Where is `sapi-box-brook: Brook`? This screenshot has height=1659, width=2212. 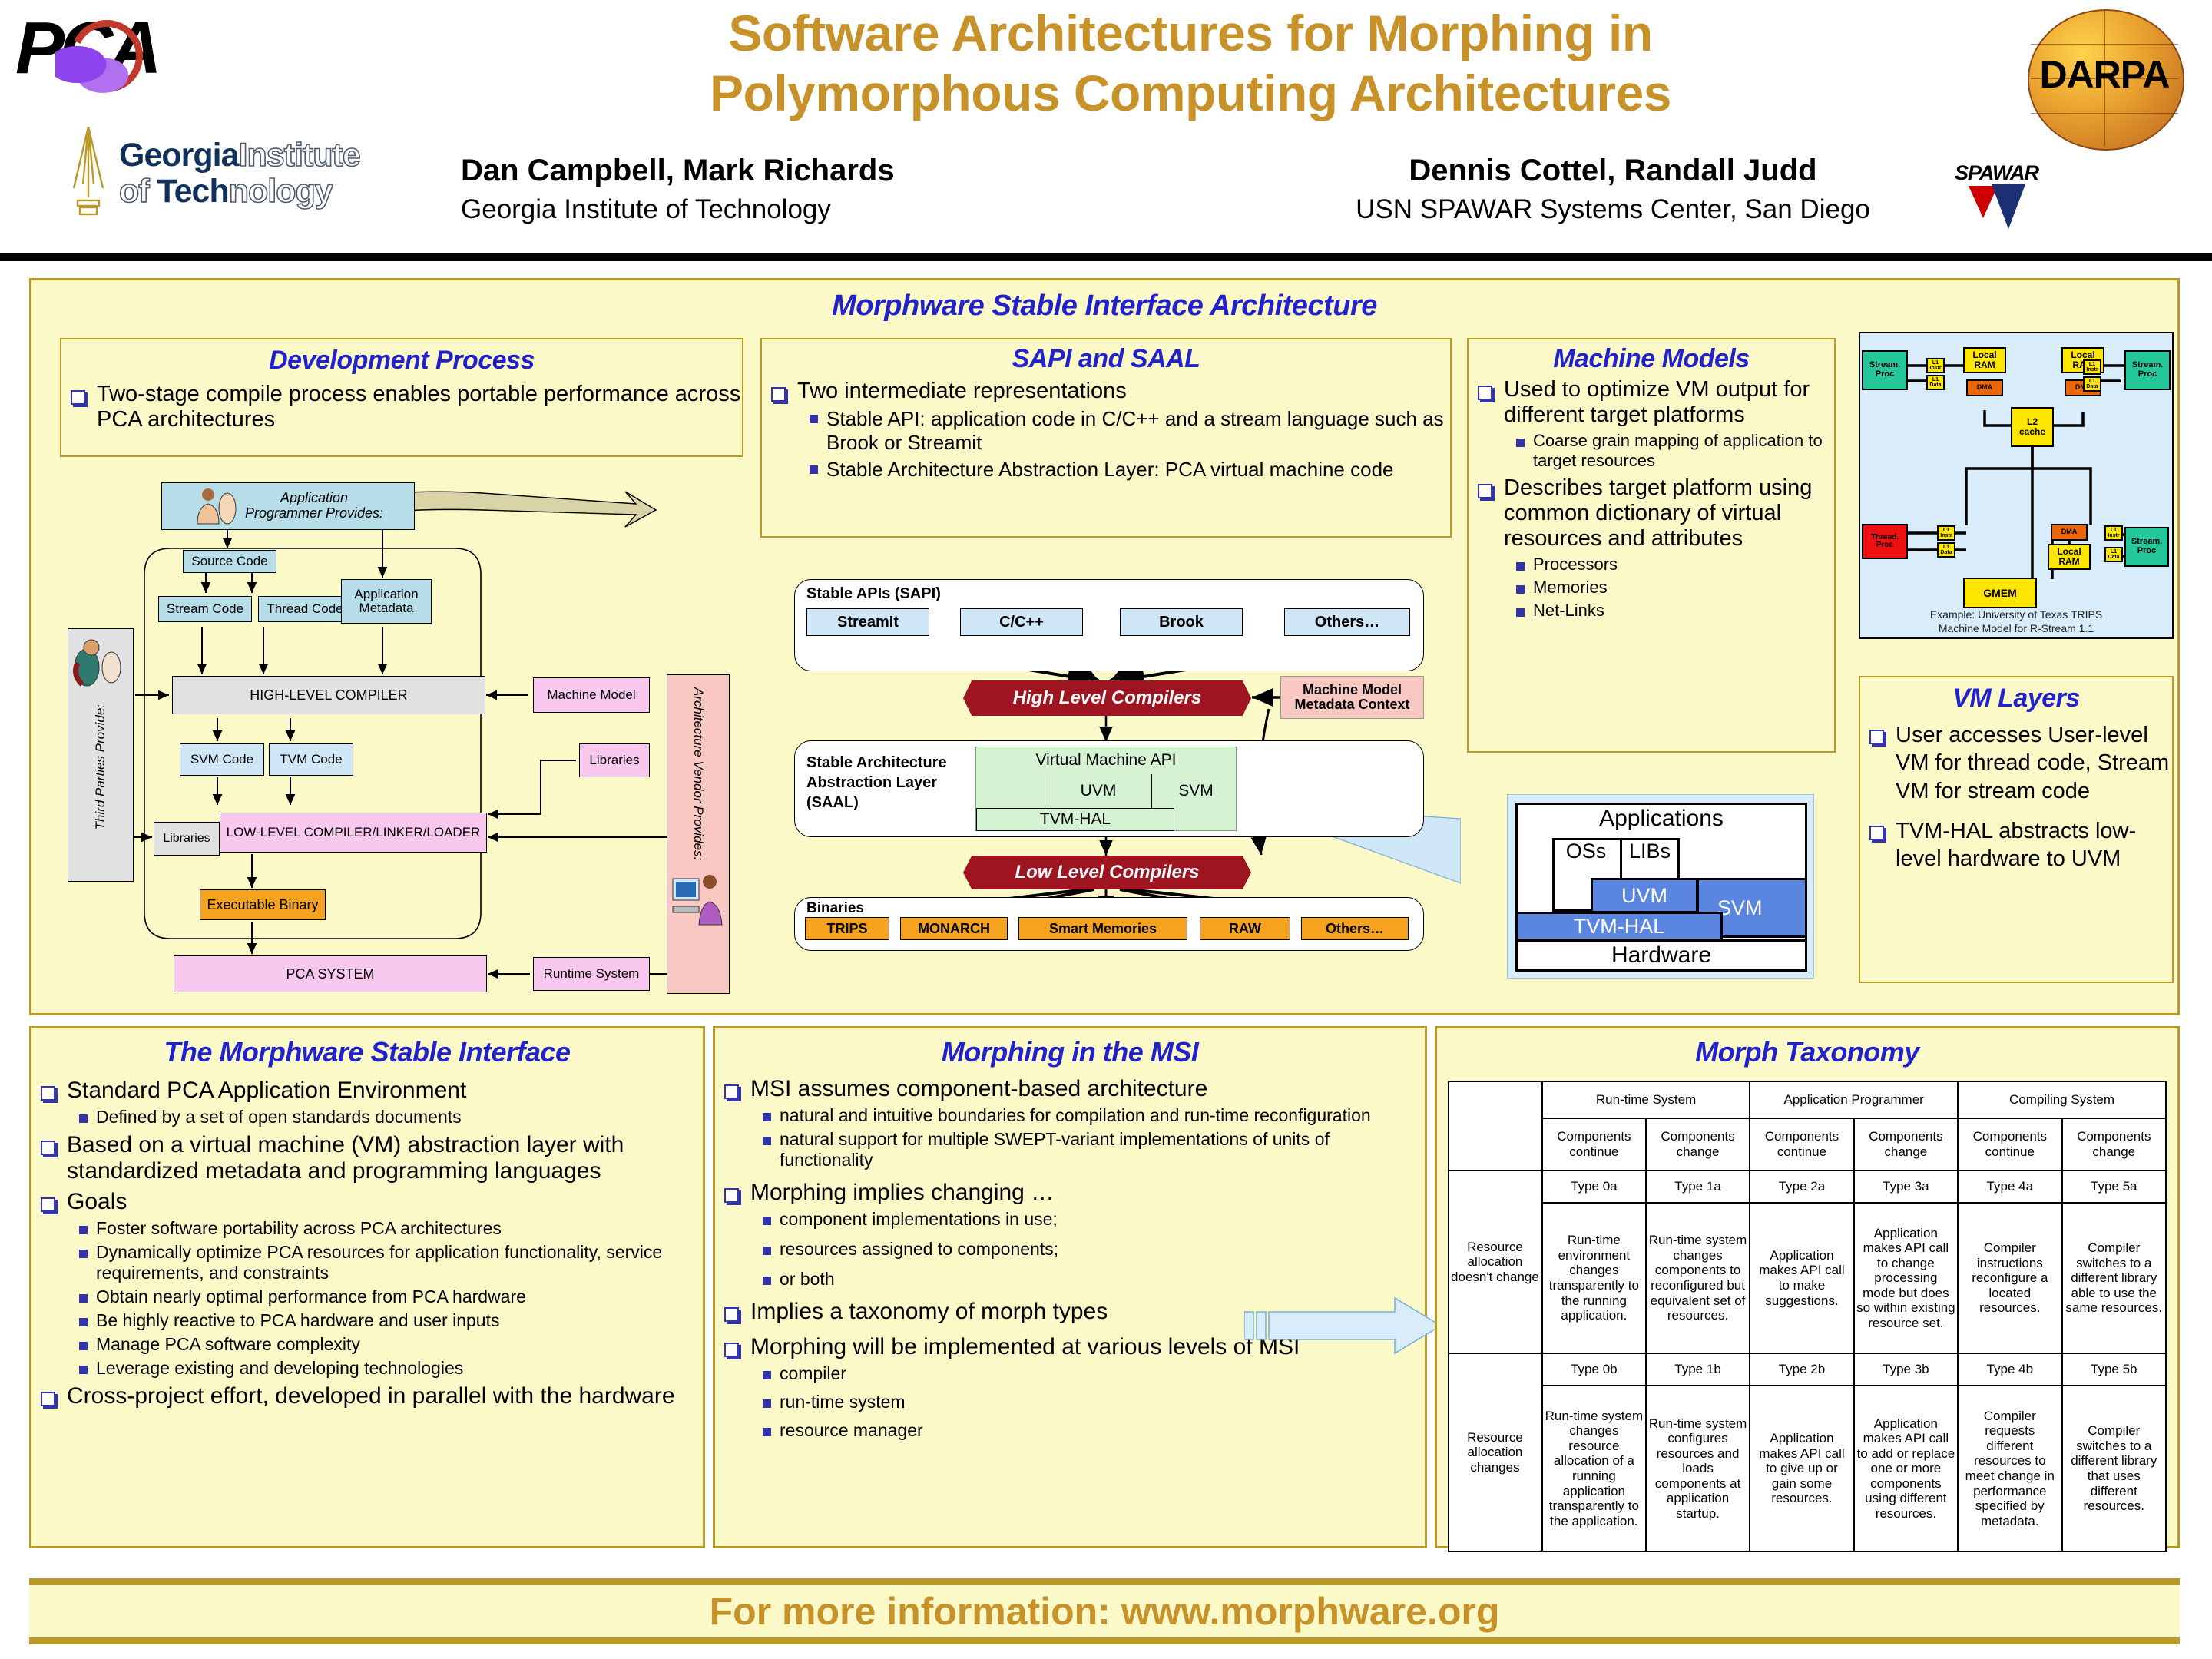 sapi-box-brook: Brook is located at coordinates (1182, 622).